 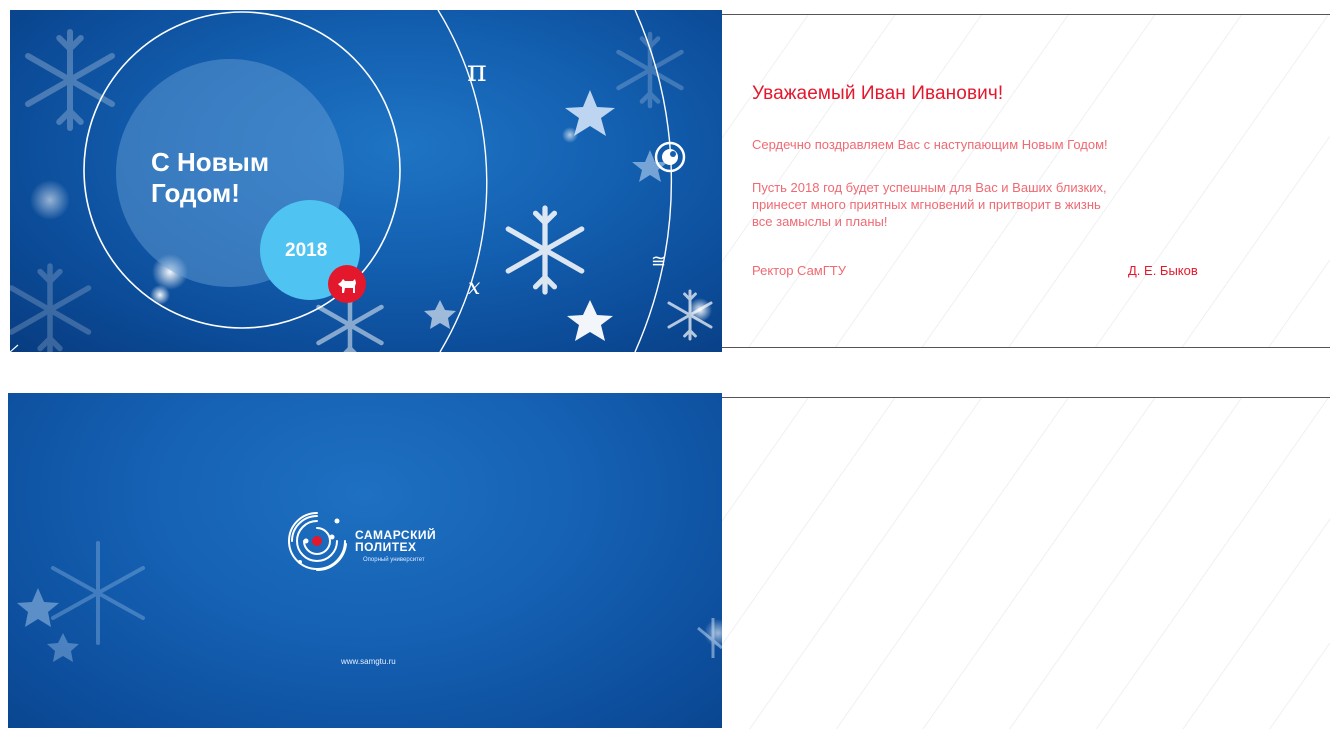 I want to click on greeting-headline: С Новым Годом!, so click(x=210, y=178).